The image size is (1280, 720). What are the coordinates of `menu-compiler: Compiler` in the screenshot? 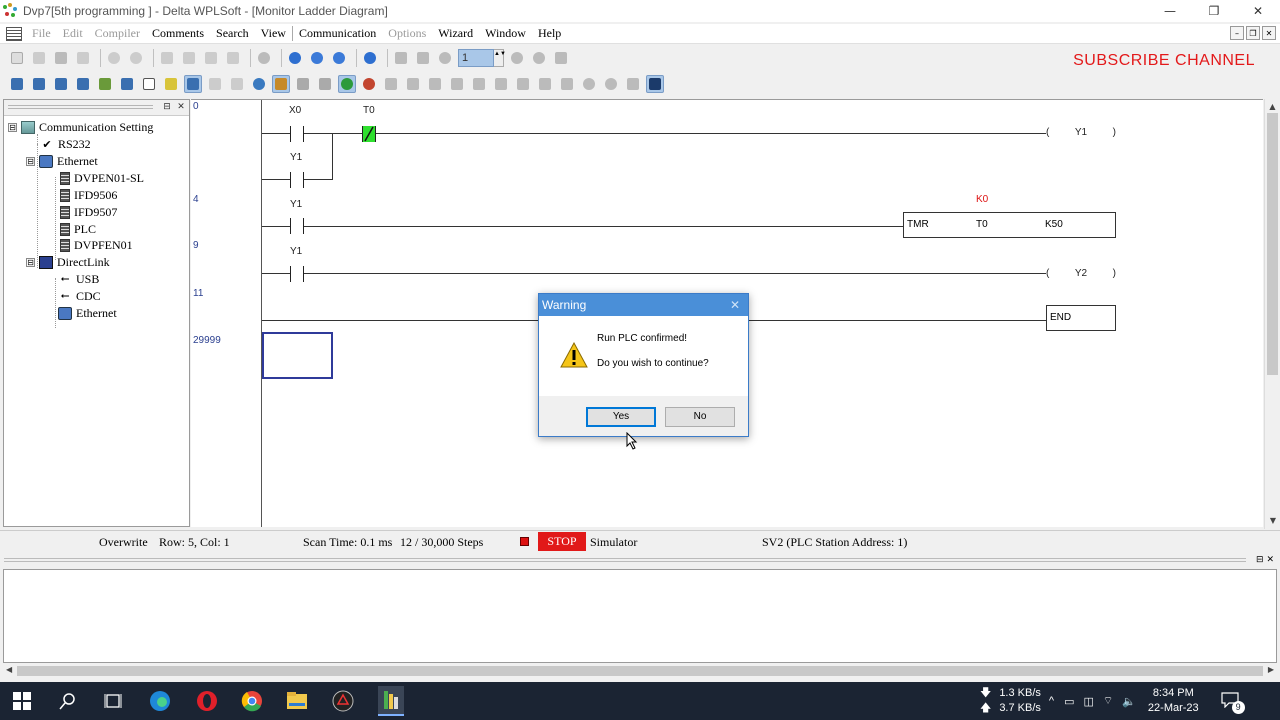 It's located at (117, 33).